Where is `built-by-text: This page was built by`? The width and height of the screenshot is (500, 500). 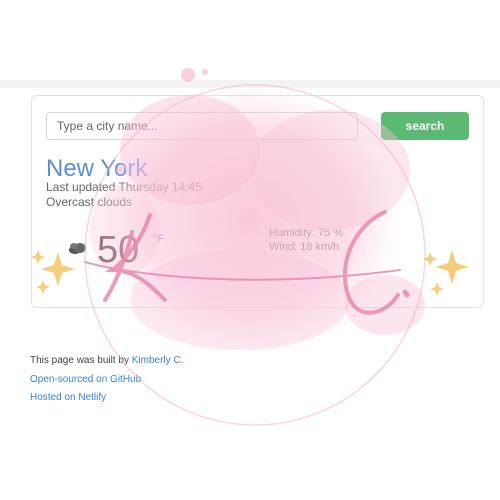
built-by-text: This page was built by is located at coordinates (81, 360).